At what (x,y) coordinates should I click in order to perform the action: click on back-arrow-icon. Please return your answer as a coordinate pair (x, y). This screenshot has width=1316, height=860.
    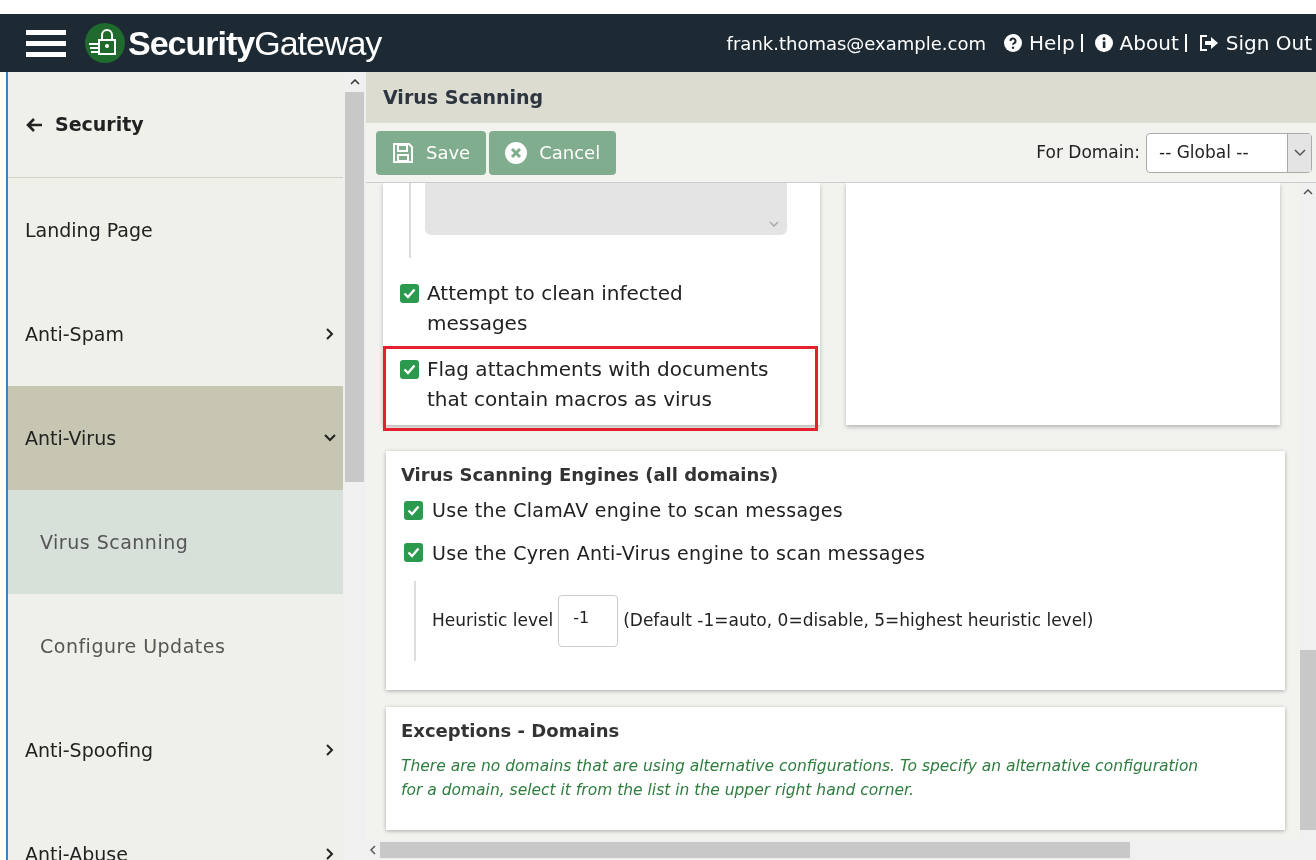
    Looking at the image, I should click on (34, 124).